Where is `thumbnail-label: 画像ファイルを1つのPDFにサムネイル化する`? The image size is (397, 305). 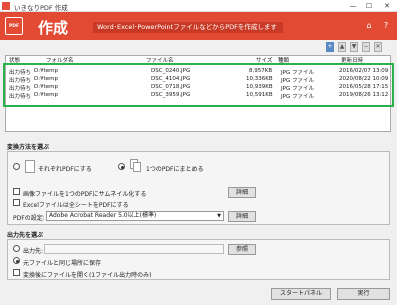 thumbnail-label: 画像ファイルを1つのPDFにサムネイル化する is located at coordinates (84, 193).